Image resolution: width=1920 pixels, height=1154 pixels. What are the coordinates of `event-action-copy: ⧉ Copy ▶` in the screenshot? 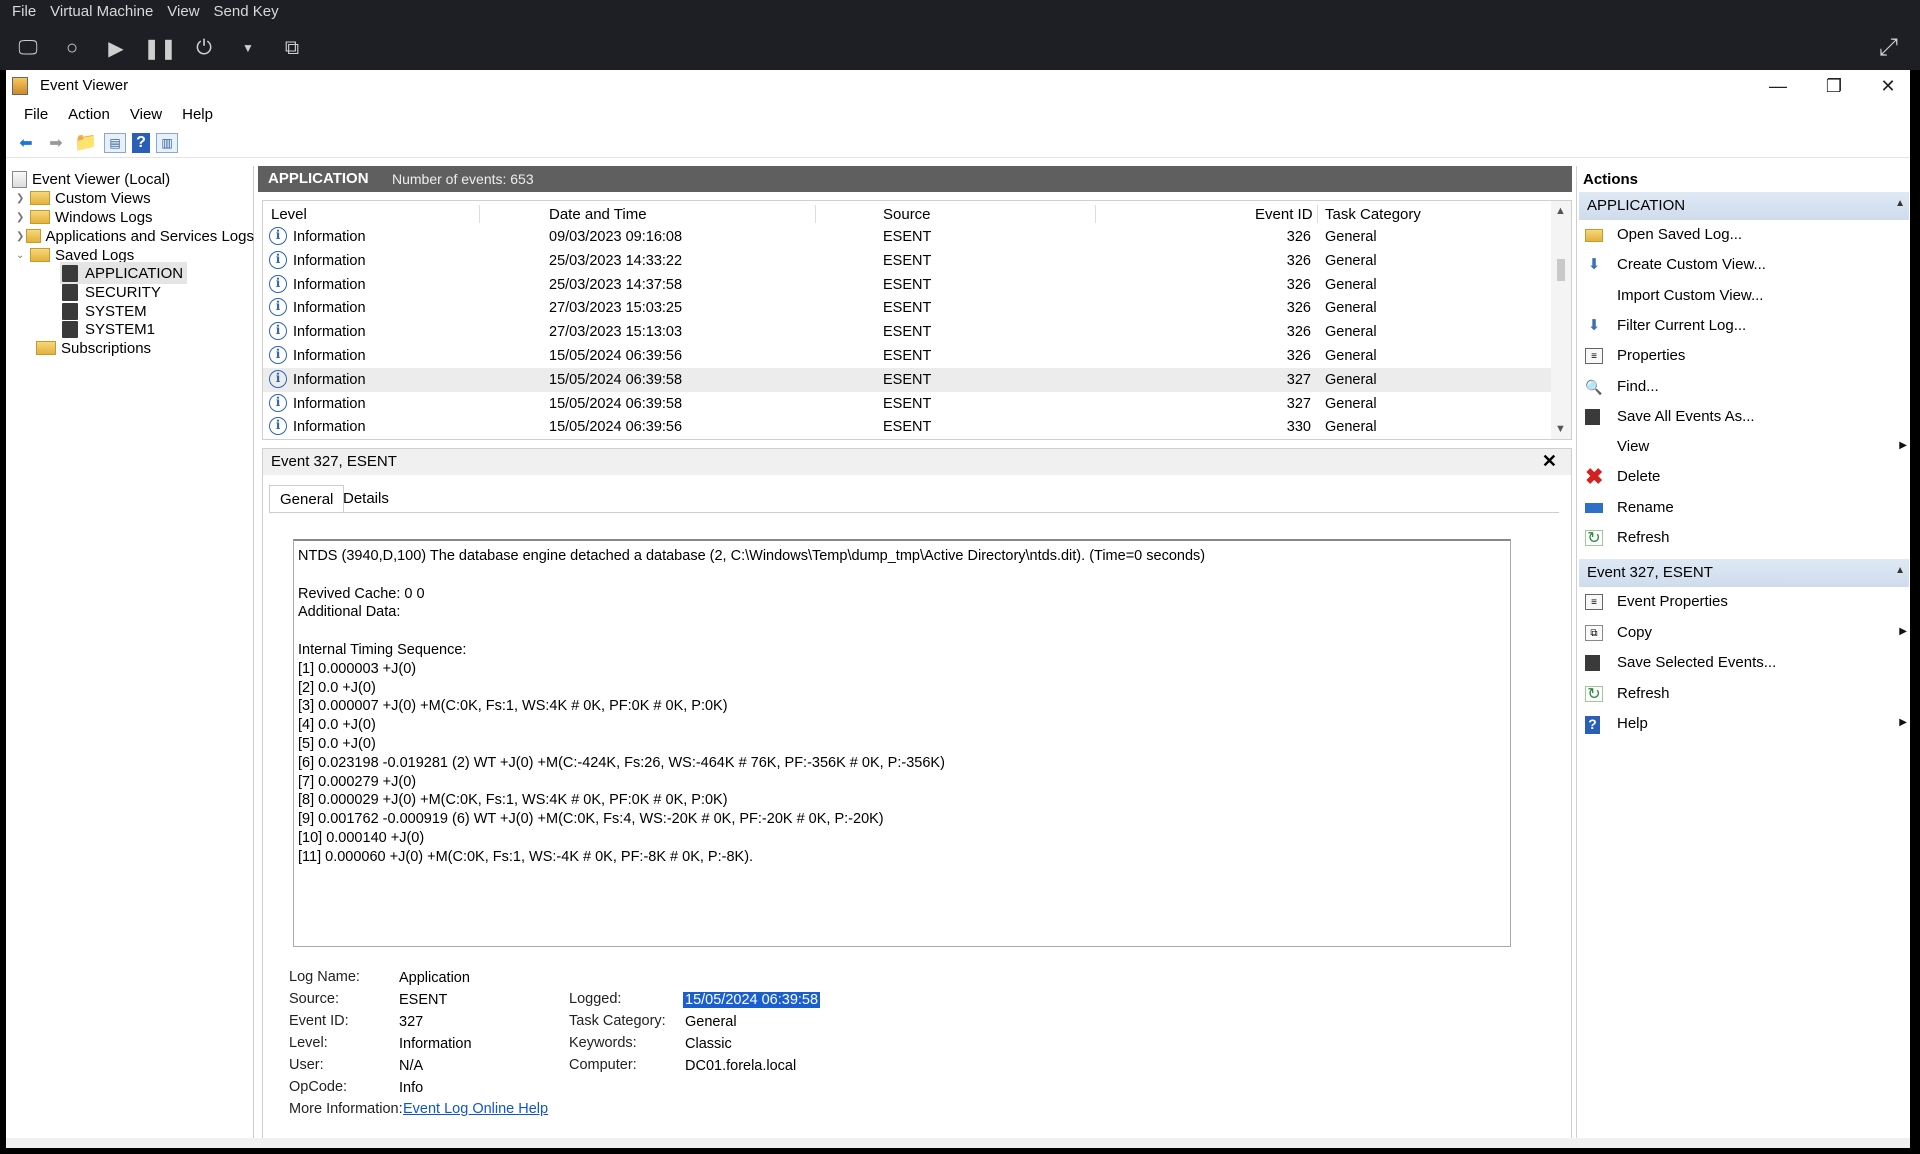 It's located at (1744, 633).